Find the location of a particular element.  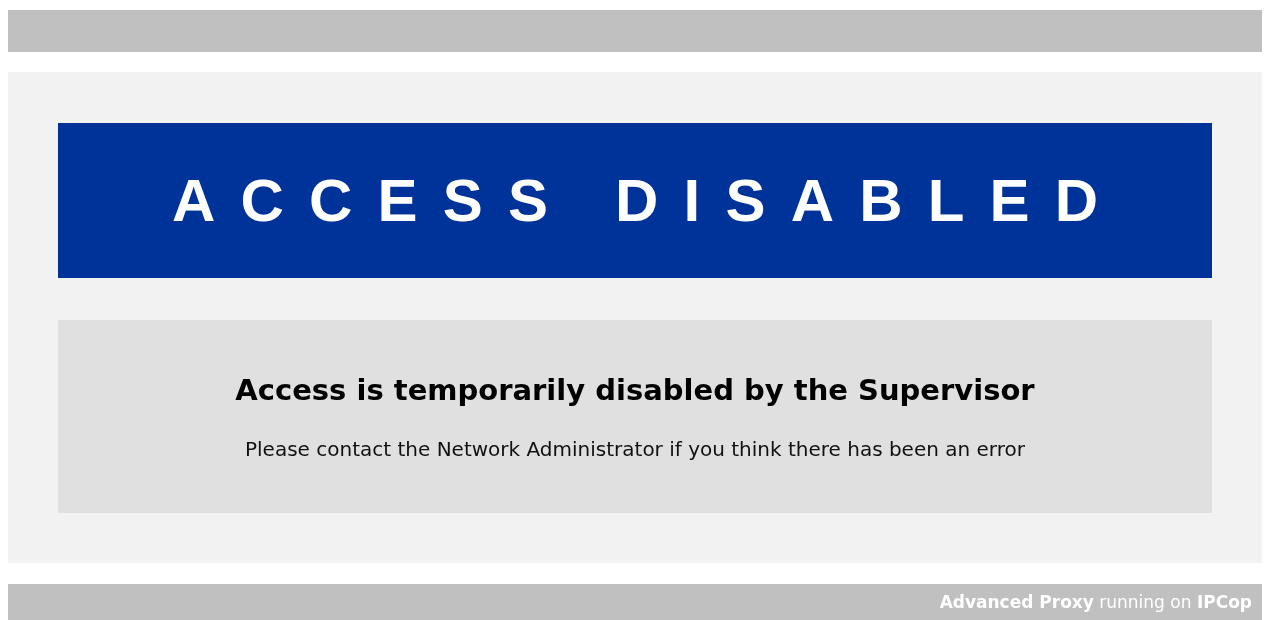

message-text: Please contact the Network Administrator if you think there has been an error is located at coordinates (635, 448).